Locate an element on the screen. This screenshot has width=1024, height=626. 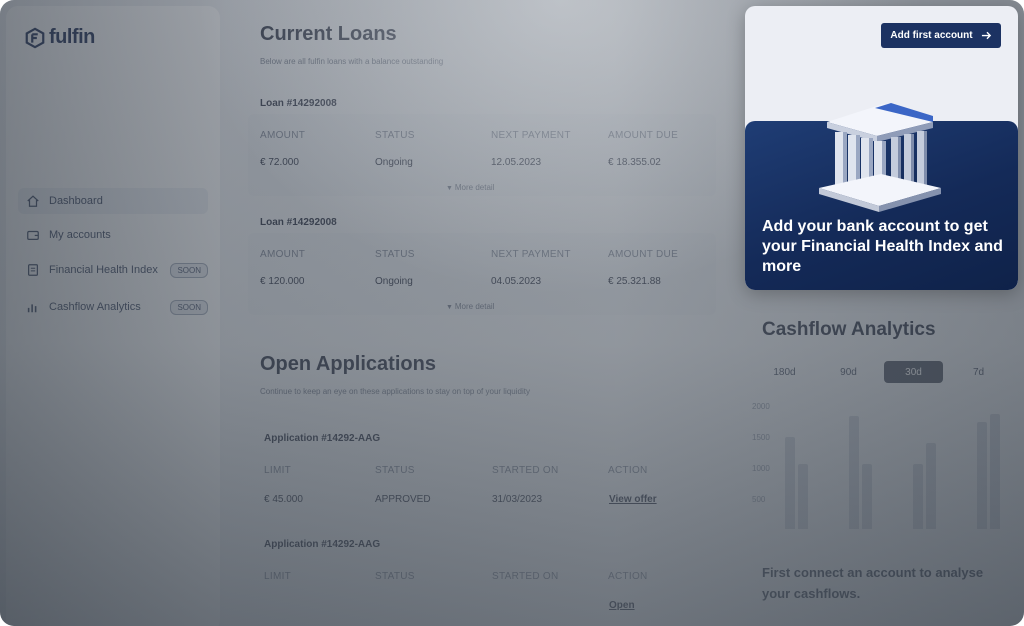
arrow-right-icon is located at coordinates (986, 35).